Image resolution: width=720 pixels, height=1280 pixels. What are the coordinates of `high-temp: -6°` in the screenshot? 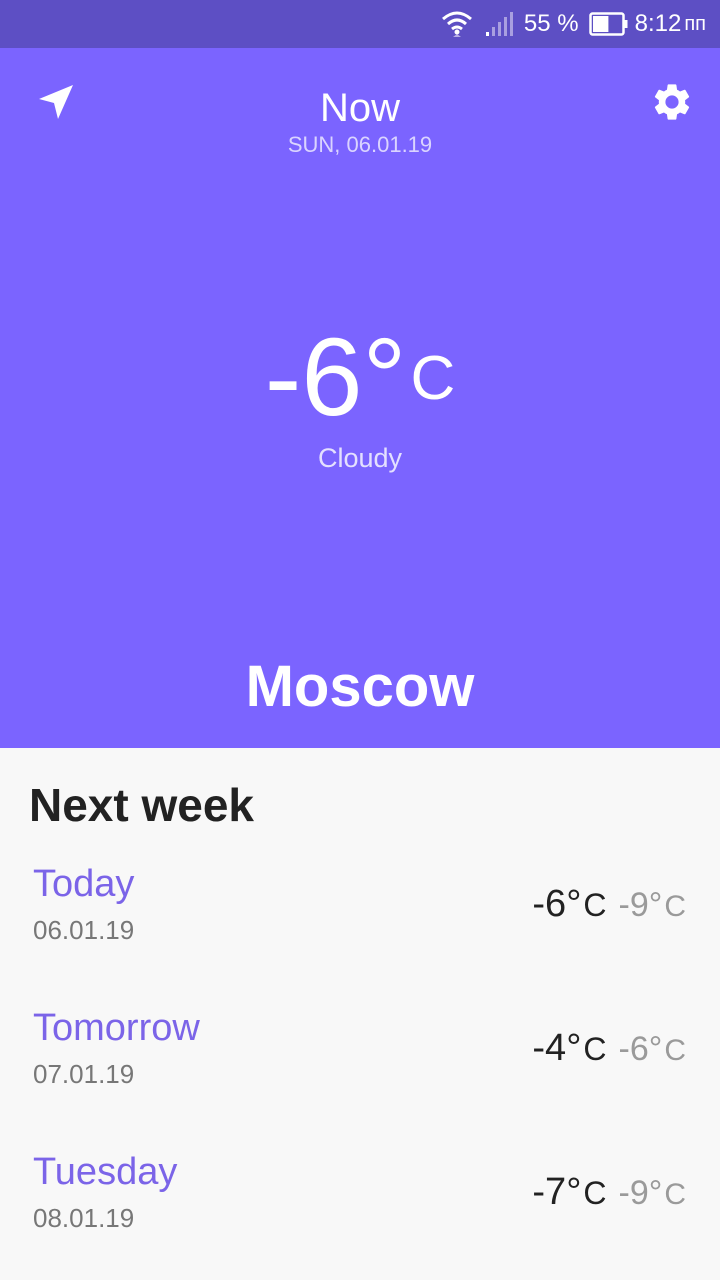 It's located at (557, 904).